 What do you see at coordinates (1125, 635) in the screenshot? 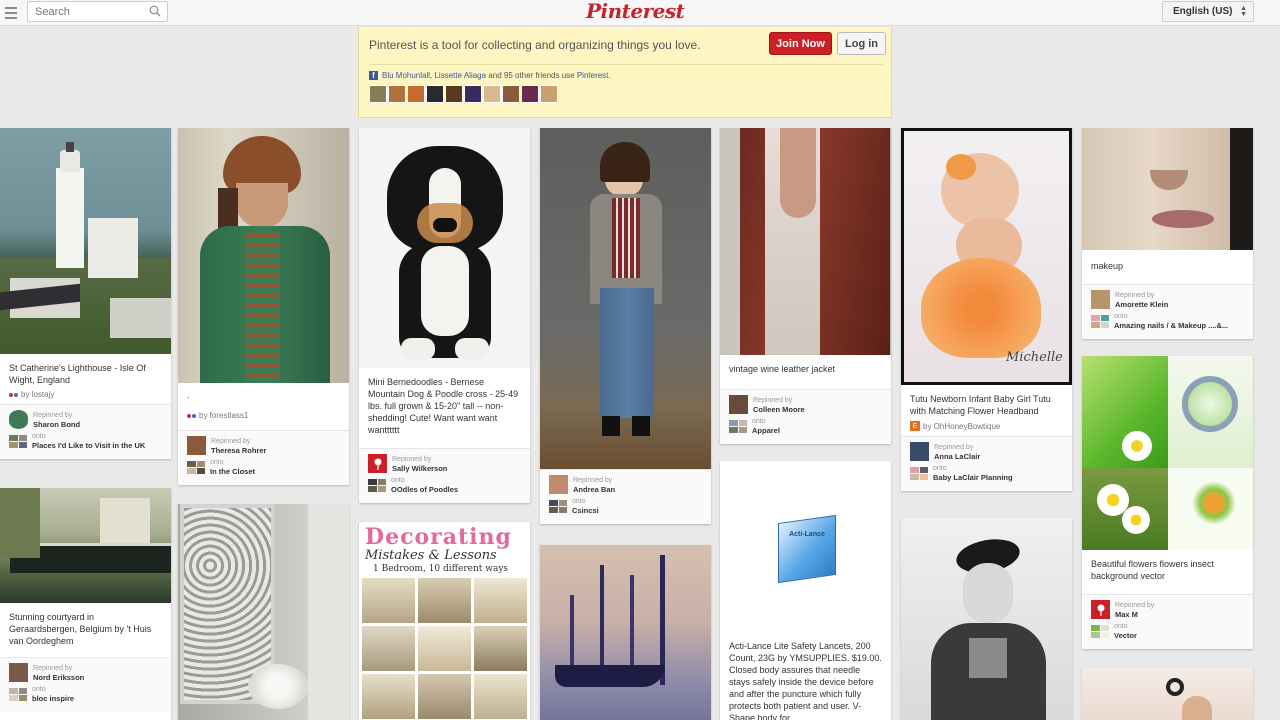
I see `board-link: Vector` at bounding box center [1125, 635].